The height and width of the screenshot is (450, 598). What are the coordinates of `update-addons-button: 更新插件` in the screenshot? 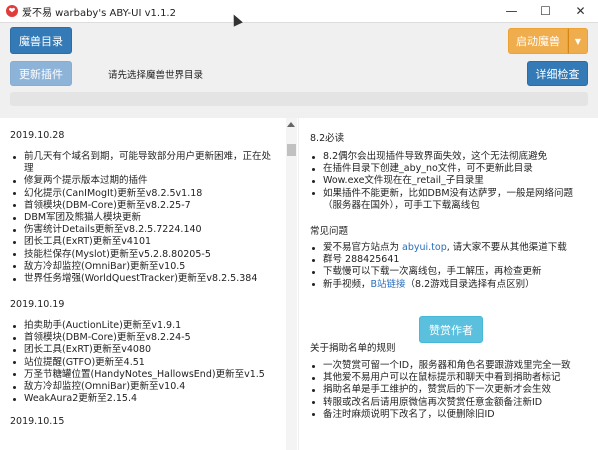 It's located at (41, 73).